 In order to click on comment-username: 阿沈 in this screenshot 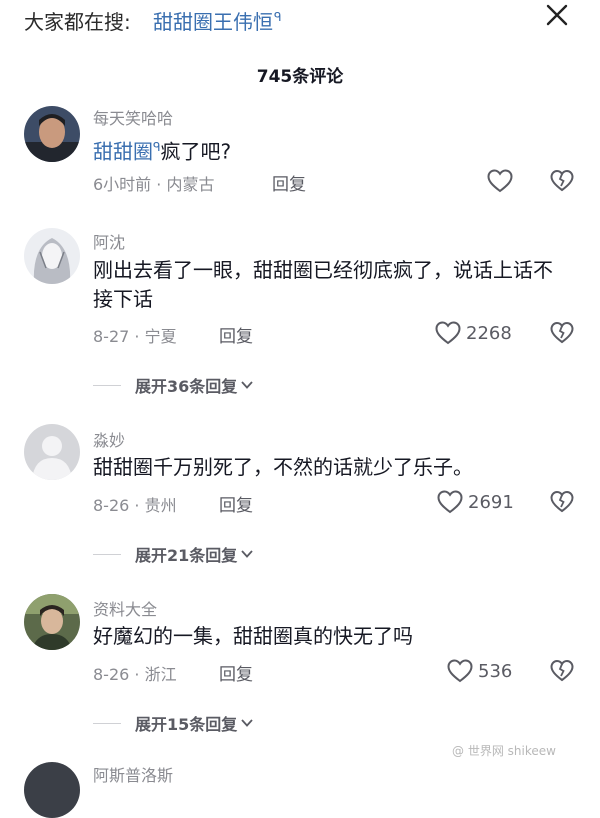, I will do `click(109, 241)`.